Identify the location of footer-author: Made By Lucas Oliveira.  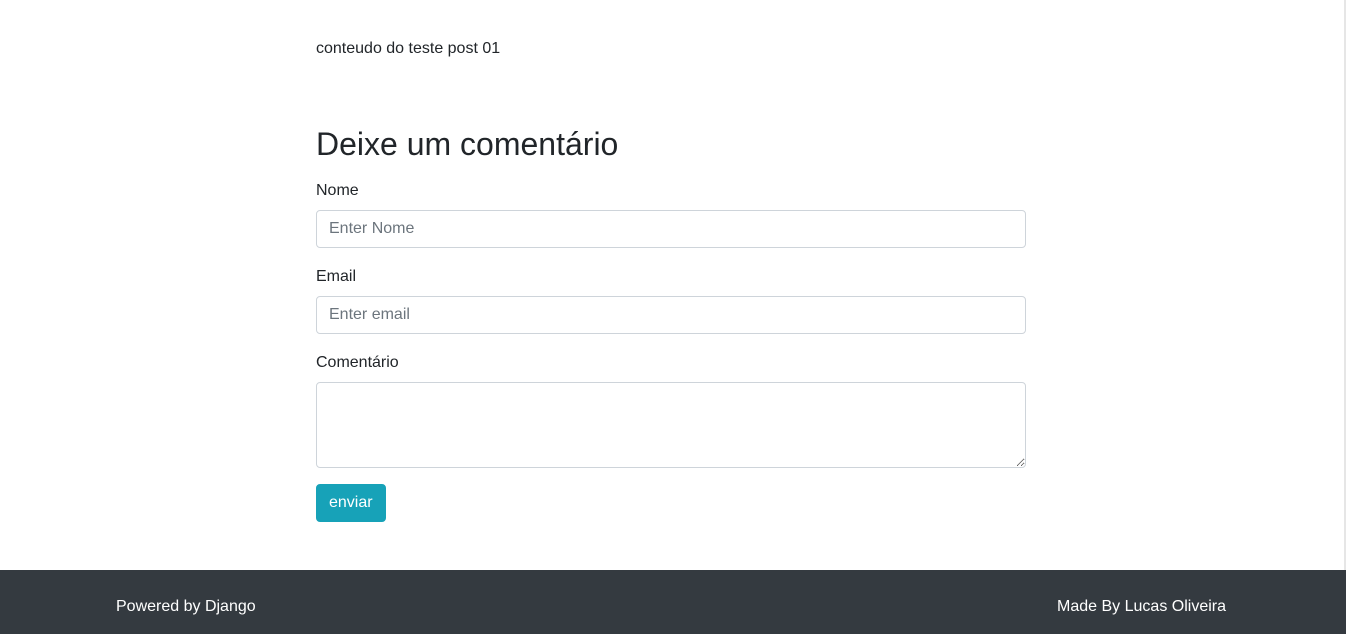
(1141, 606).